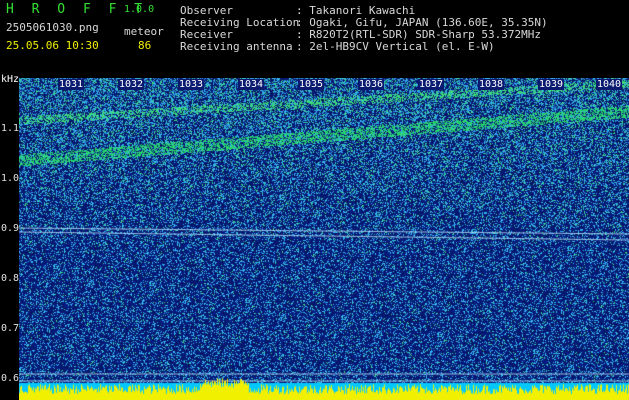 The image size is (629, 400). I want to click on x-tick: 1036, so click(371, 84).